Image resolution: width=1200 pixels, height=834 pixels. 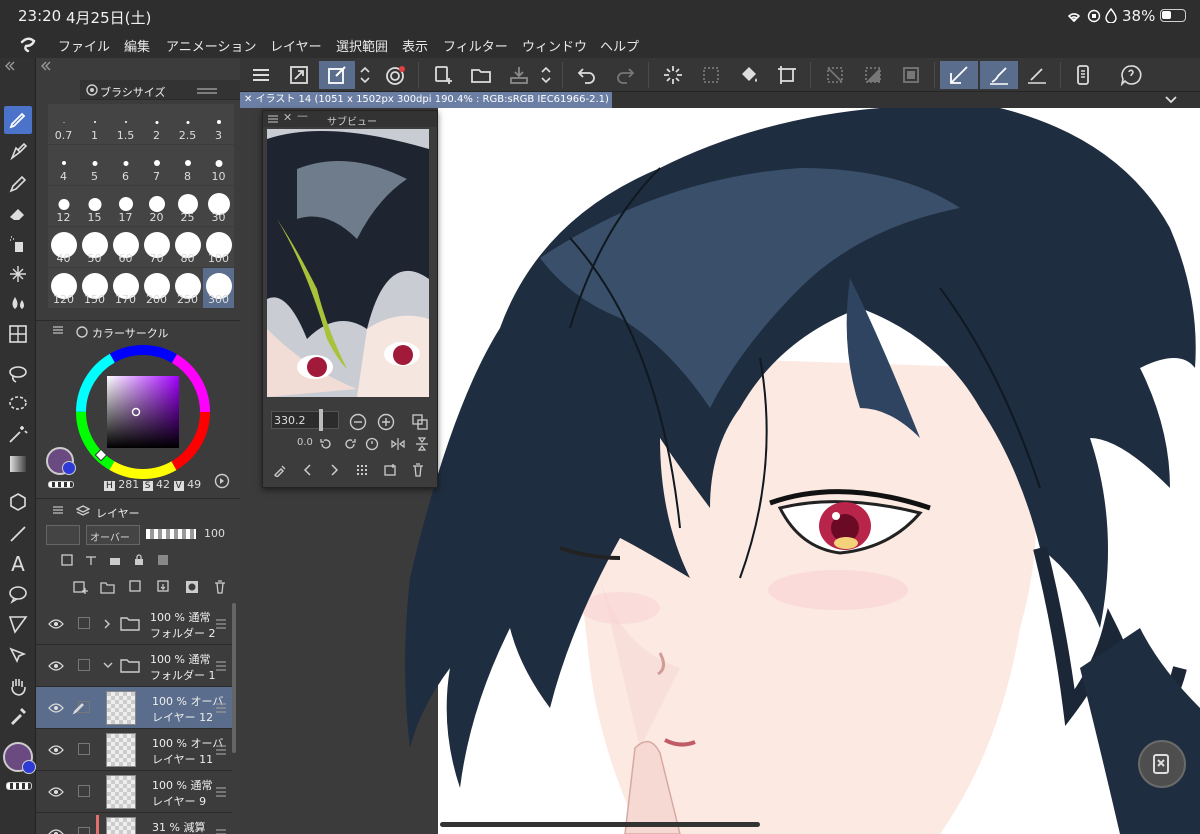 What do you see at coordinates (80, 587) in the screenshot?
I see `new-raster-layer-icon` at bounding box center [80, 587].